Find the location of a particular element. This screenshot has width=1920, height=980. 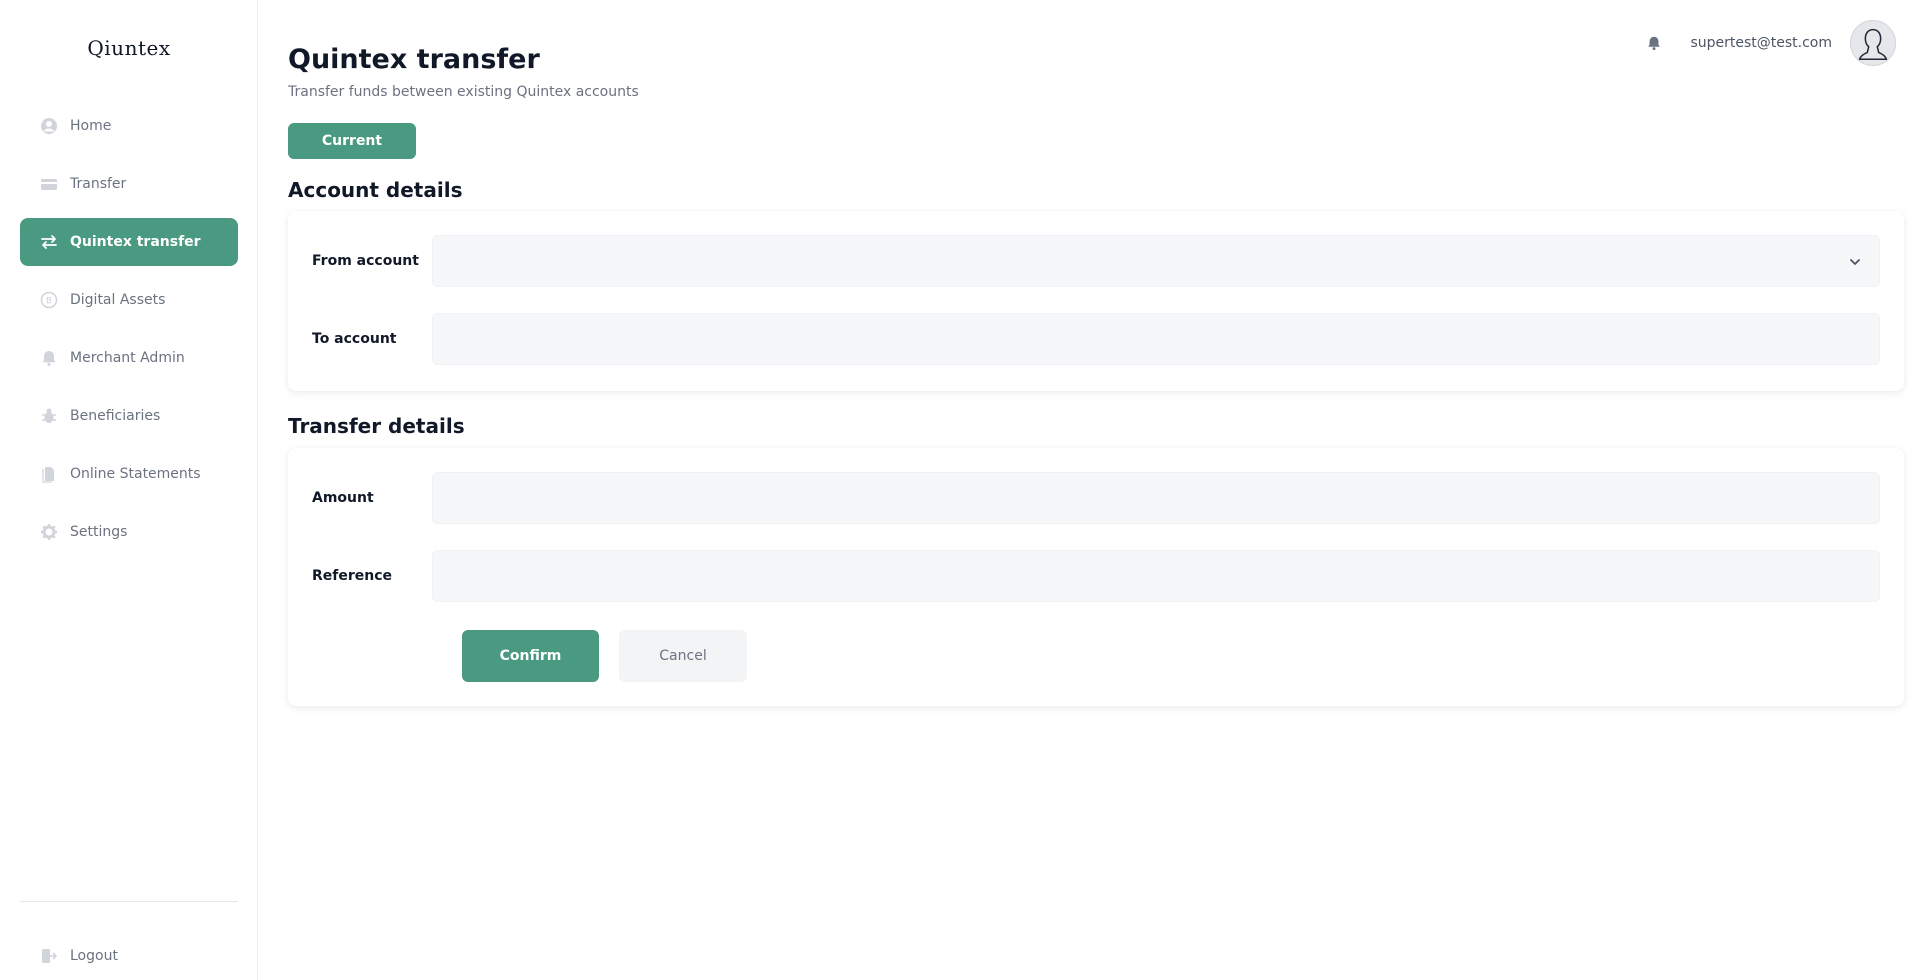

page-title: Quintex transfer is located at coordinates (414, 59).